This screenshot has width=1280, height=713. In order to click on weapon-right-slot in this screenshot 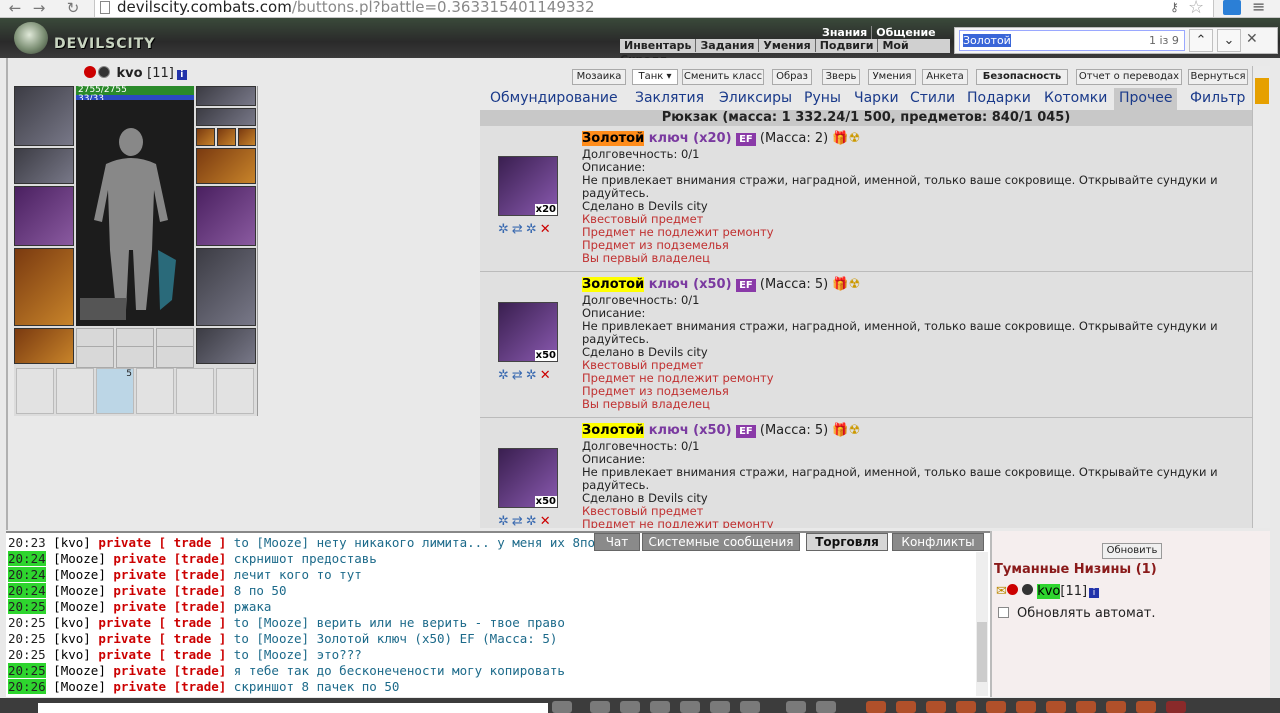, I will do `click(226, 216)`.